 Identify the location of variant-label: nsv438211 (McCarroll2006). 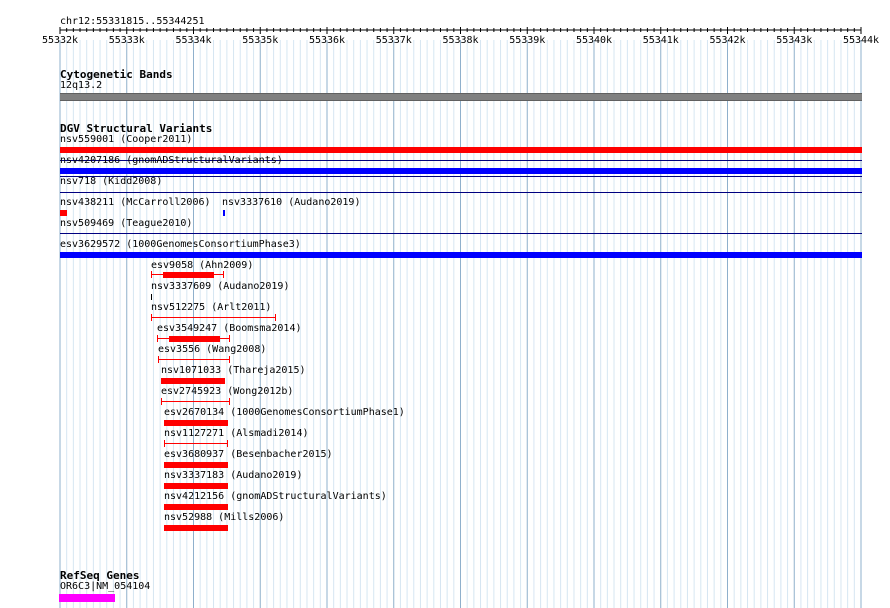
(135, 203).